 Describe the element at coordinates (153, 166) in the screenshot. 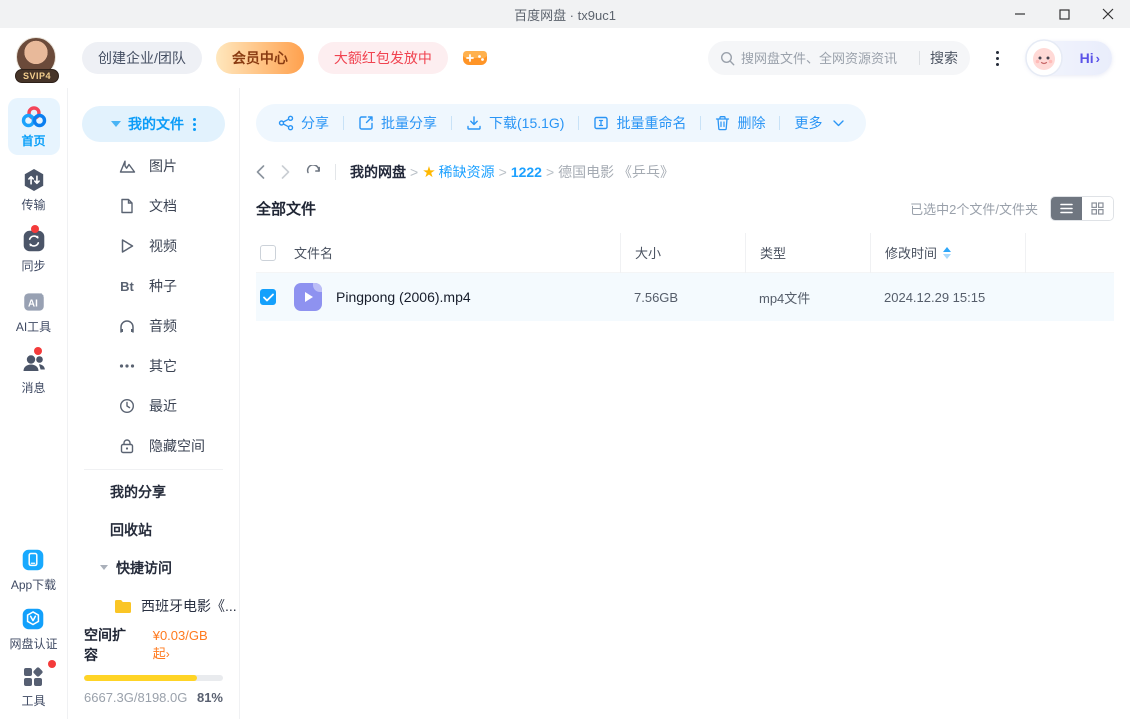

I see `sidebar-item-pictures: 图片` at that location.